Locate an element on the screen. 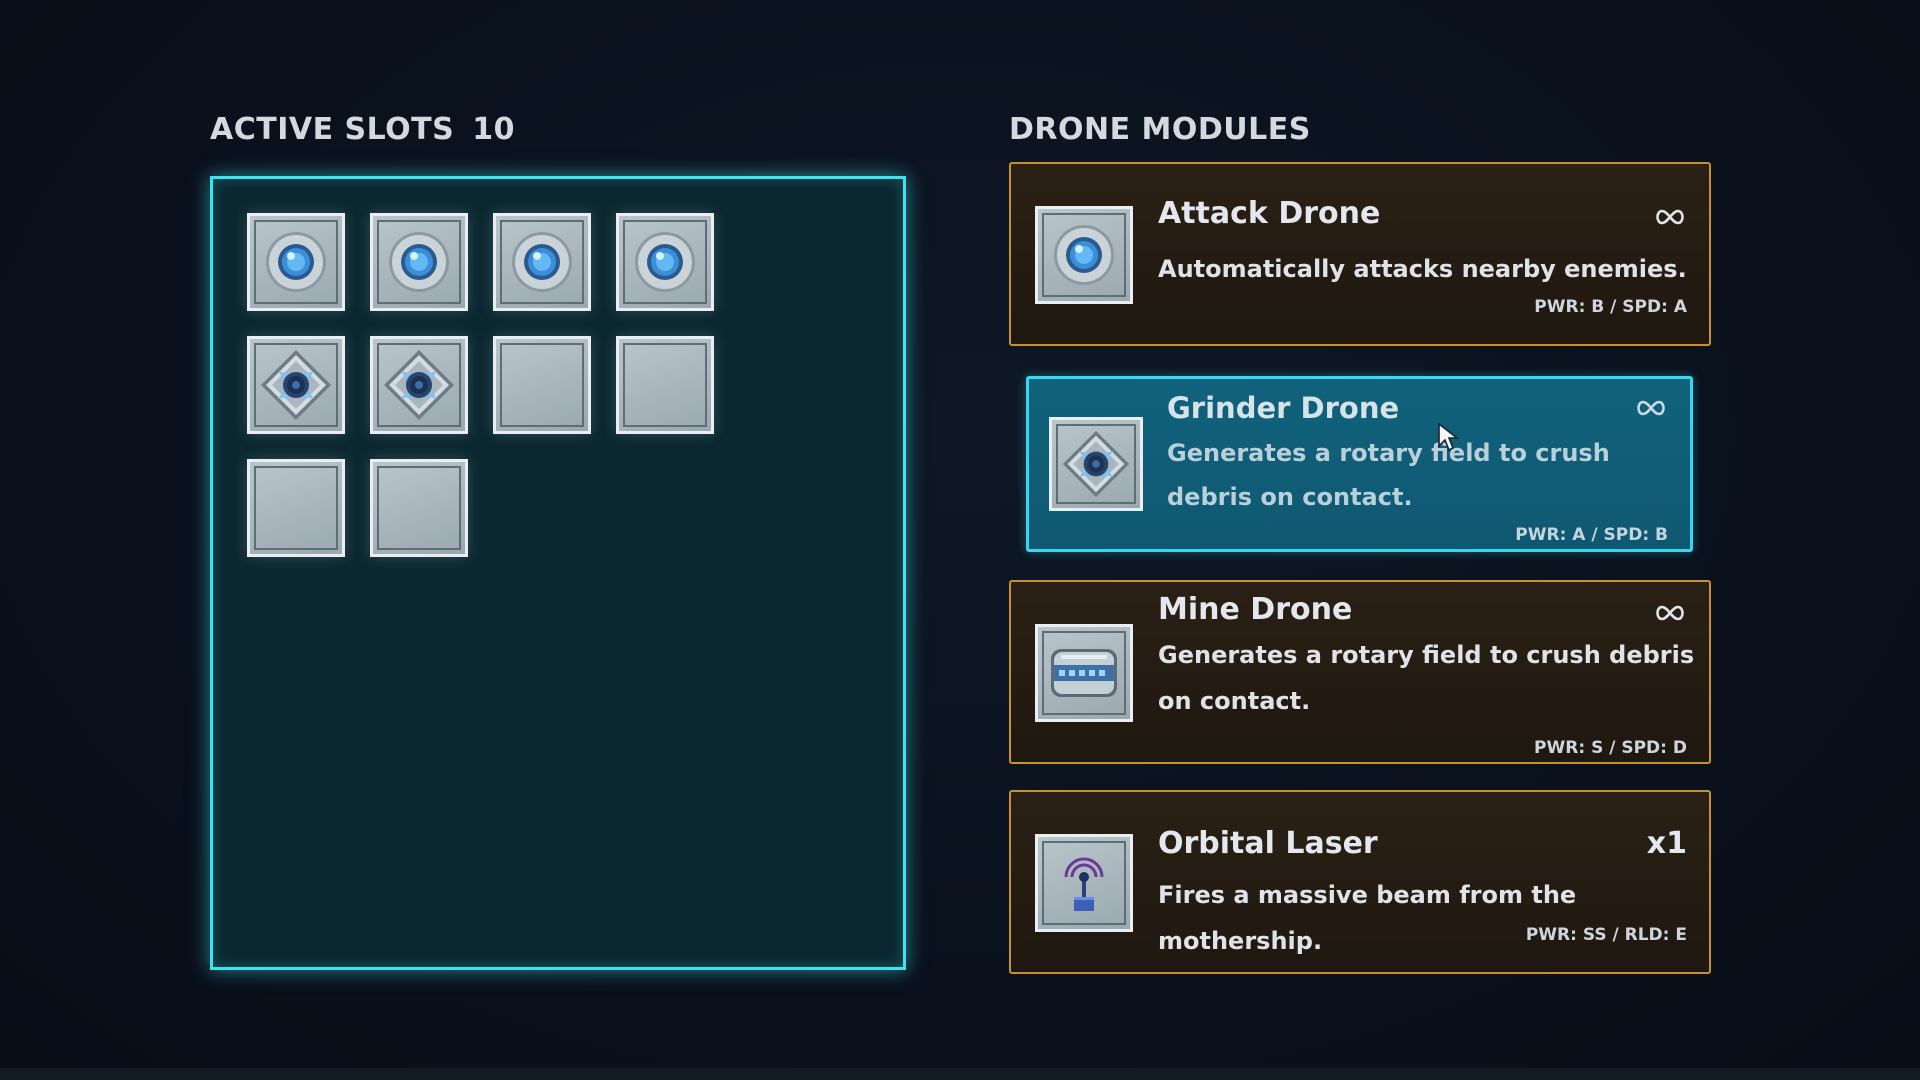  module-name: Mine Drone is located at coordinates (1255, 609).